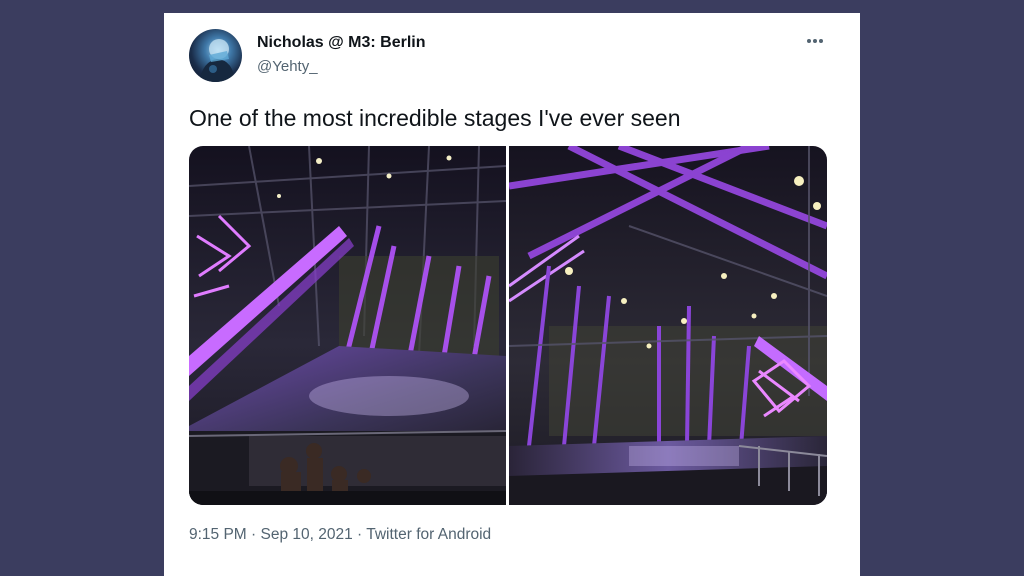 The height and width of the screenshot is (576, 1024). I want to click on display-name: Nicholas @ M3: Berlin, so click(341, 43).